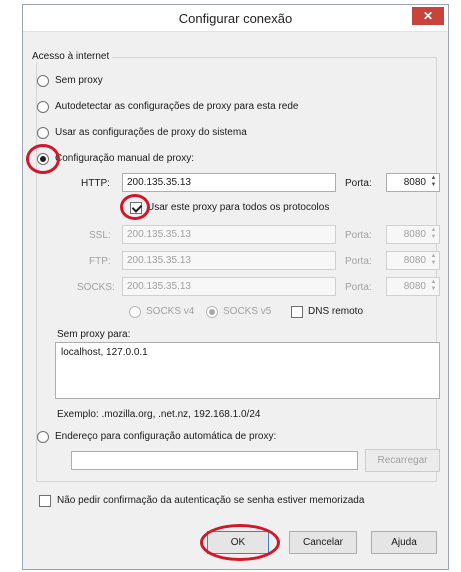 The height and width of the screenshot is (572, 461). Describe the element at coordinates (402, 460) in the screenshot. I see `reload-button: Recarregar` at that location.